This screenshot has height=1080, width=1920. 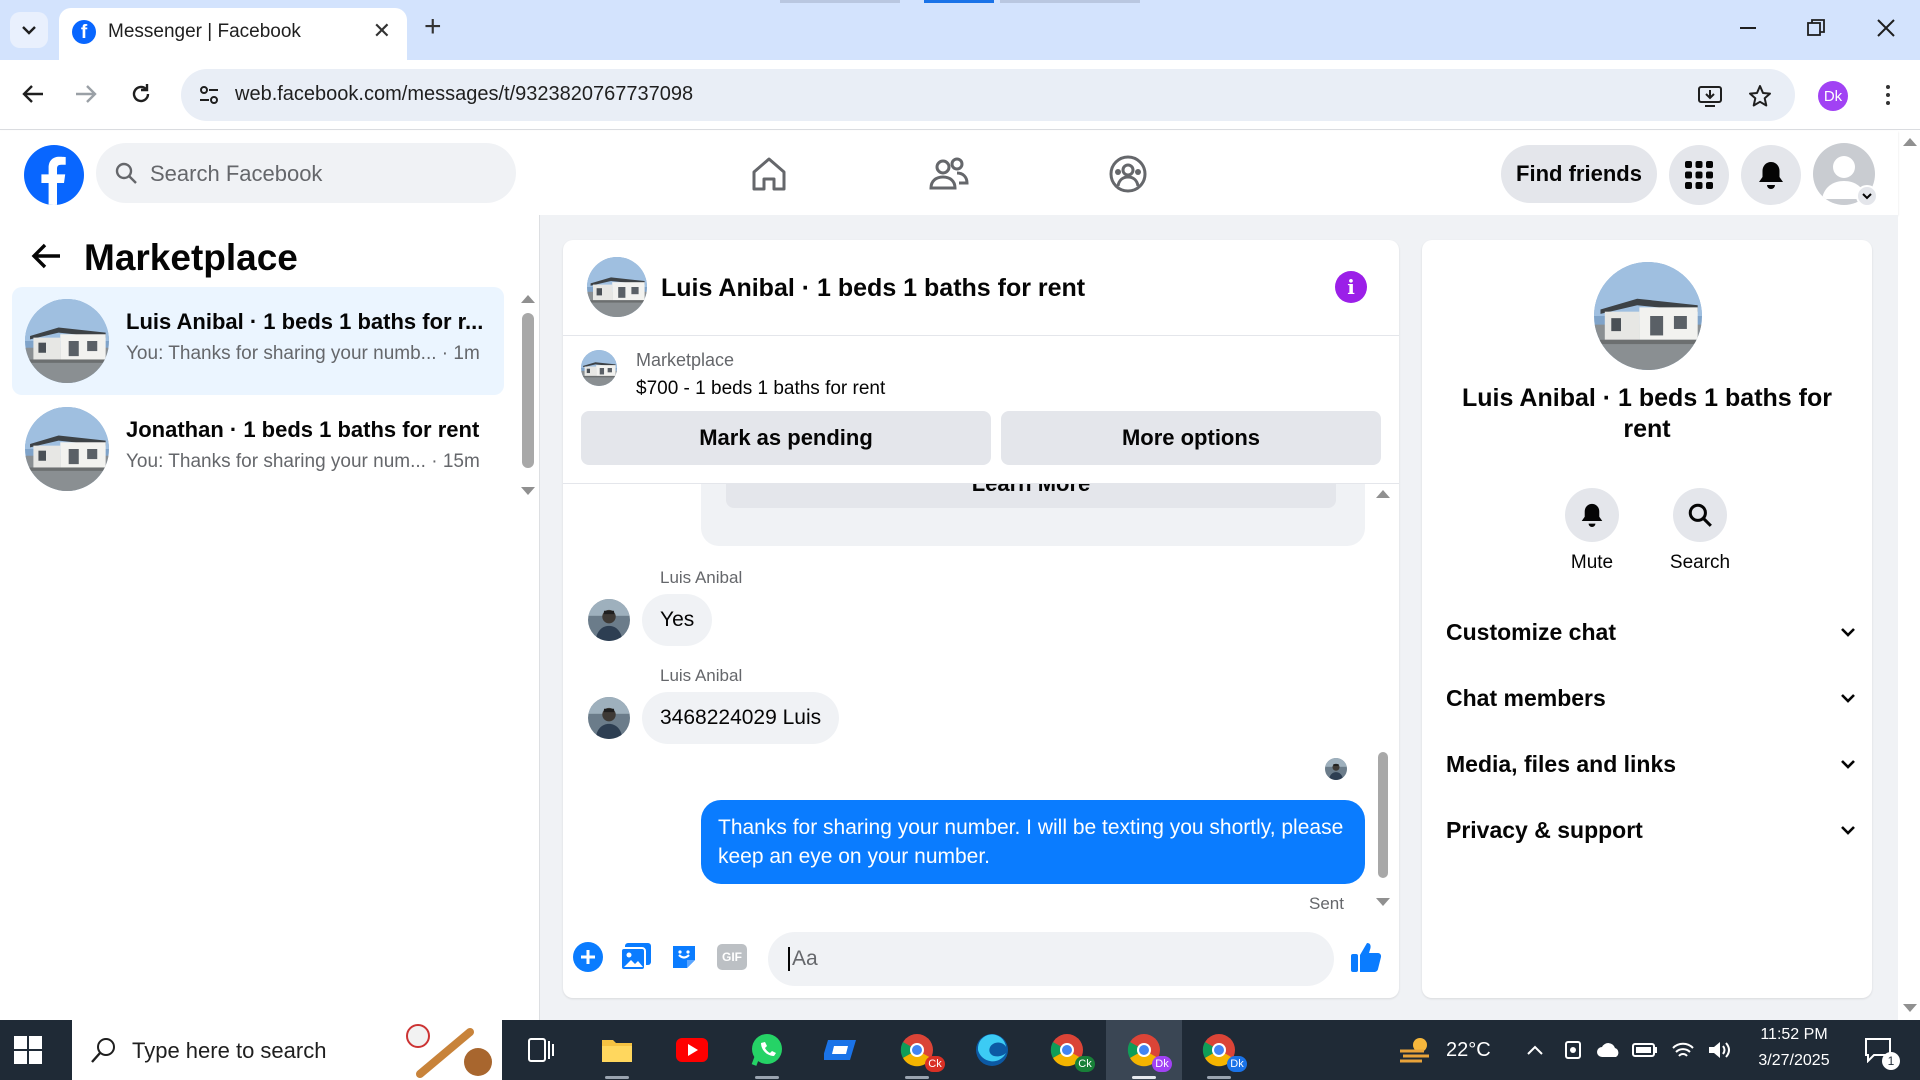 What do you see at coordinates (677, 620) in the screenshot?
I see `incoming-message: Yes` at bounding box center [677, 620].